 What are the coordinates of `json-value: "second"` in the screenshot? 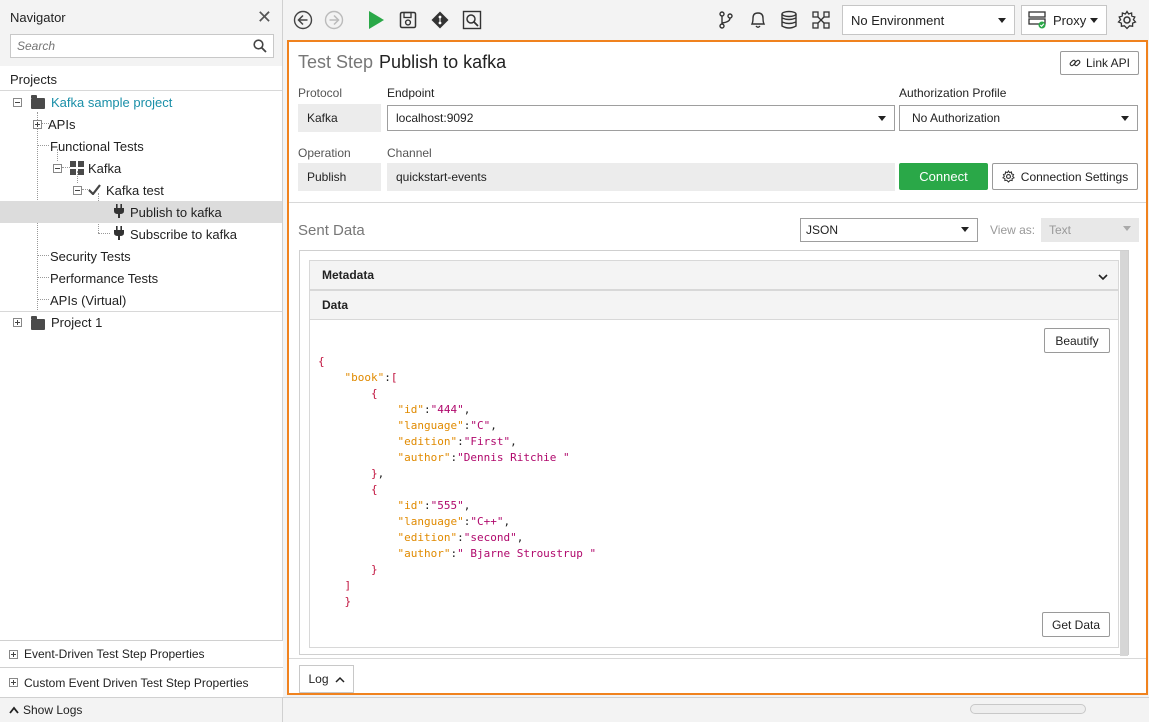 It's located at (490, 537).